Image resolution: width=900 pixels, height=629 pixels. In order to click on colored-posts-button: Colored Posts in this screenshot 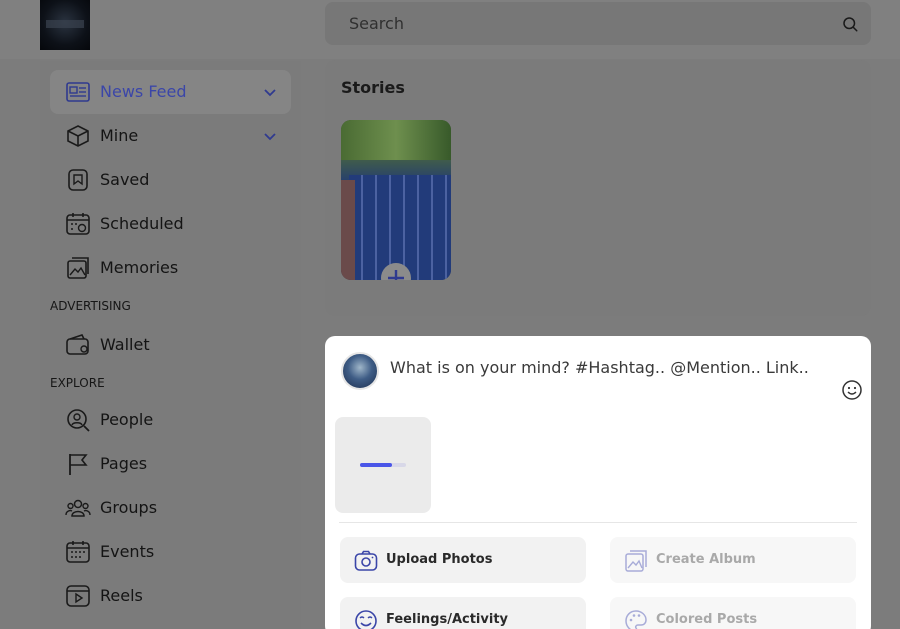, I will do `click(733, 613)`.